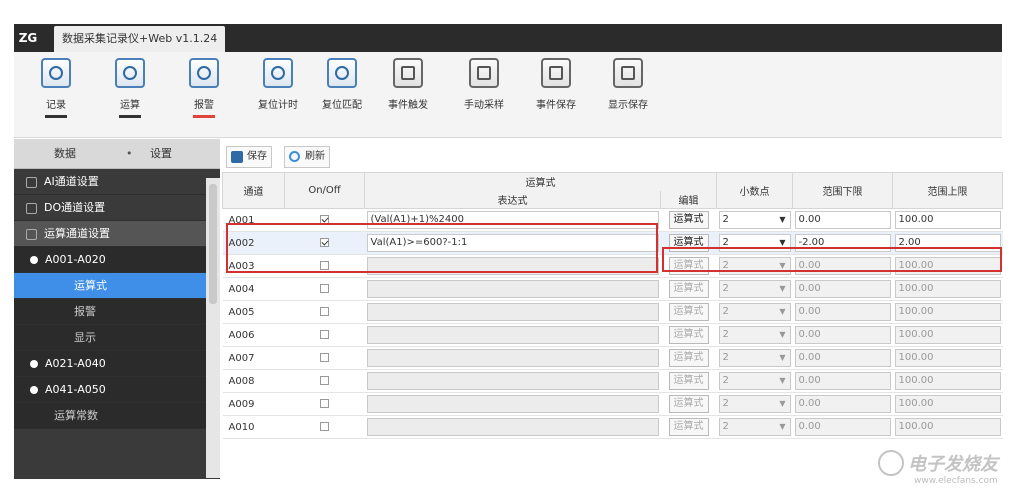  Describe the element at coordinates (213, 328) in the screenshot. I see `sidebar-scrollbar` at that location.